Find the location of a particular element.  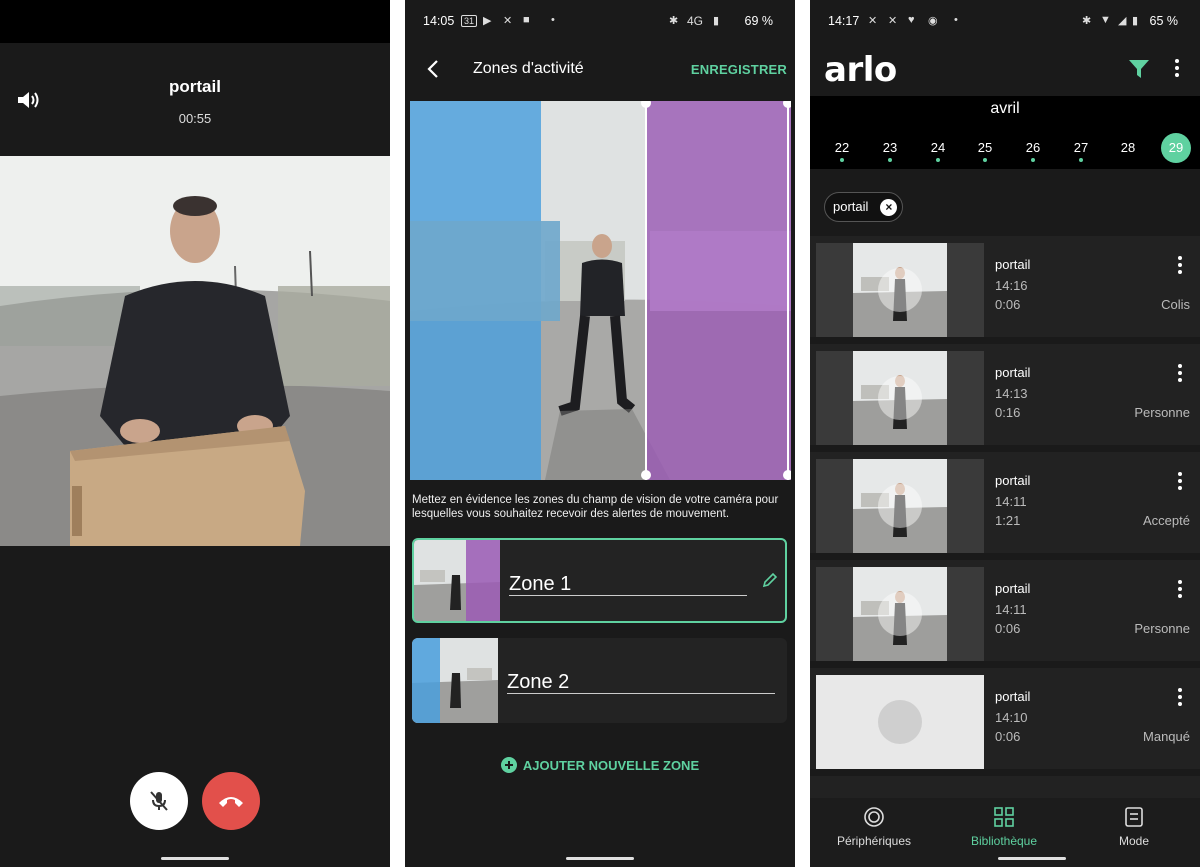

calendar-day: 24 is located at coordinates (938, 148).